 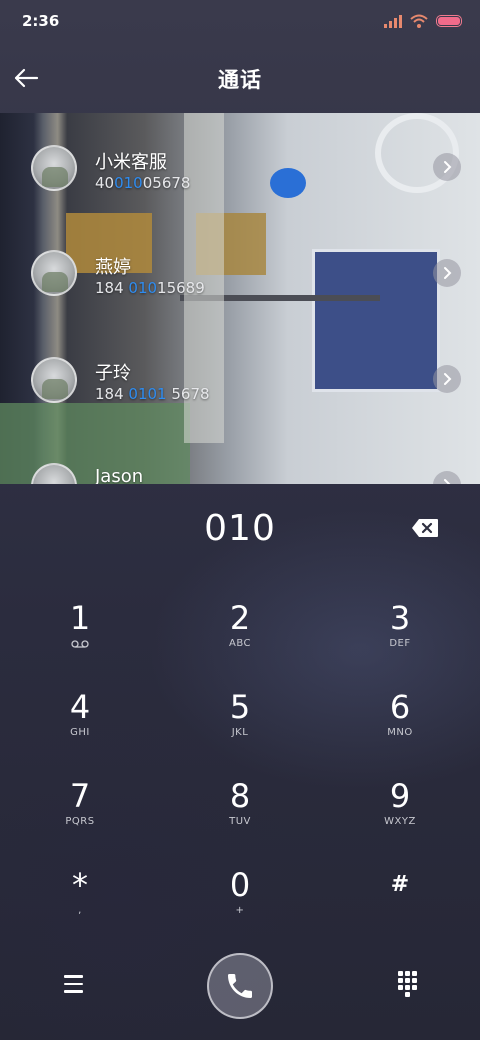 I want to click on page-title: 通话, so click(x=240, y=80).